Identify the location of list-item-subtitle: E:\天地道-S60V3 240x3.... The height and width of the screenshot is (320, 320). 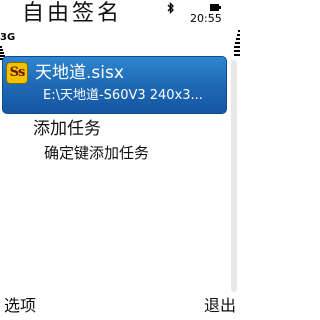
(123, 95).